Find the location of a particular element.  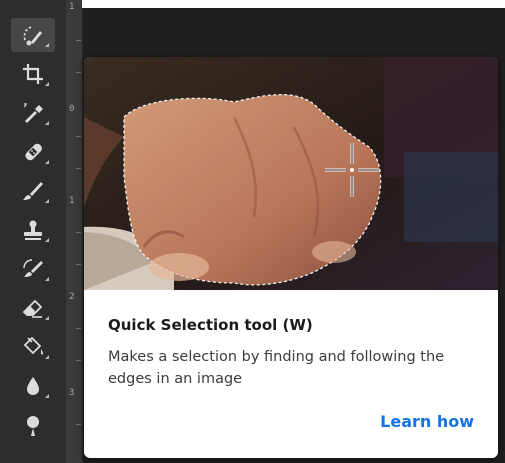

brush-icon is located at coordinates (33, 191).